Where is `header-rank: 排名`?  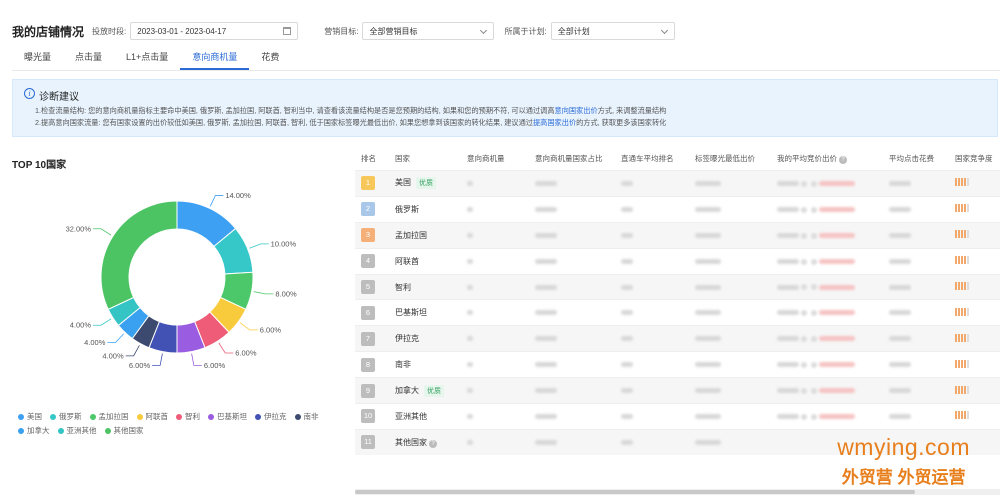 header-rank: 排名 is located at coordinates (368, 158).